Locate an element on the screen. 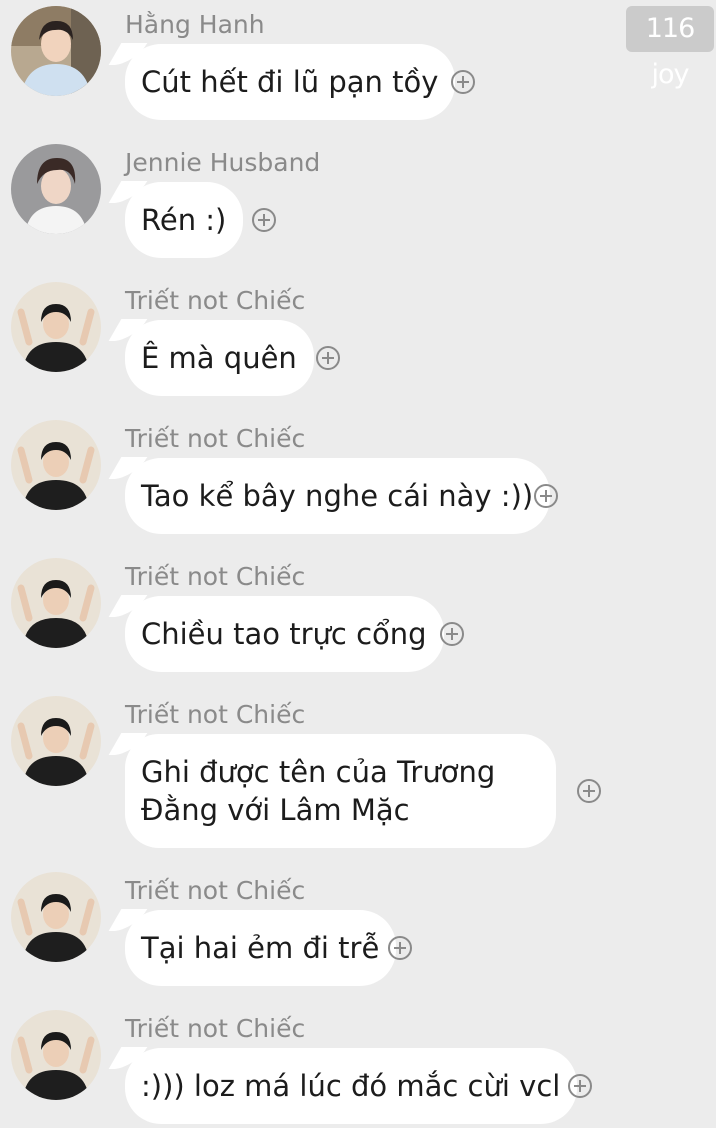 The height and width of the screenshot is (1128, 716). message-bubble: Tại hai ẻm đi trễ is located at coordinates (261, 948).